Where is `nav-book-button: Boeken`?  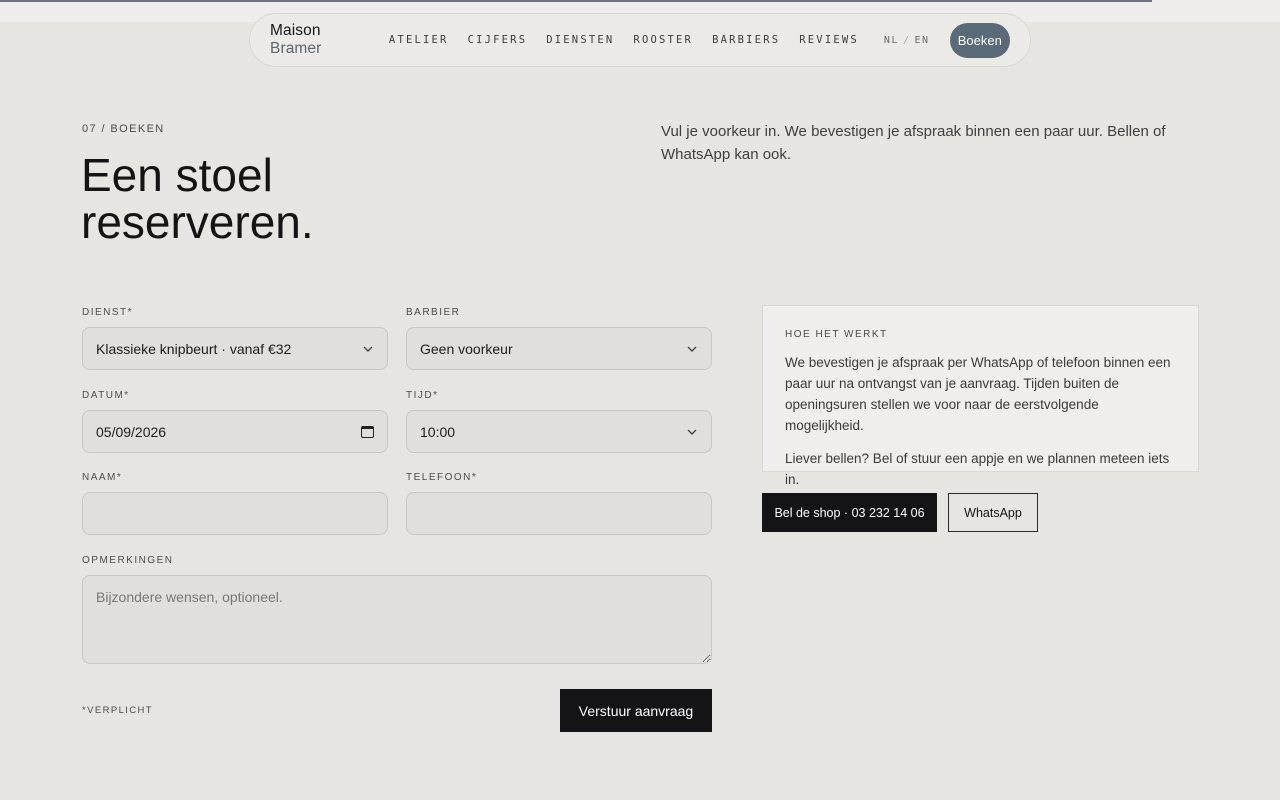
nav-book-button: Boeken is located at coordinates (979, 40).